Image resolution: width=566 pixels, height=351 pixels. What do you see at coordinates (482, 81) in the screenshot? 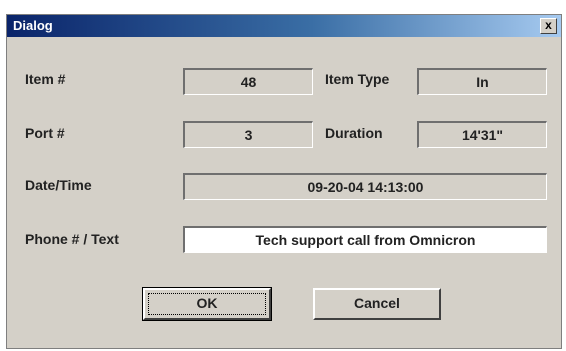
I see `item-type-field: In` at bounding box center [482, 81].